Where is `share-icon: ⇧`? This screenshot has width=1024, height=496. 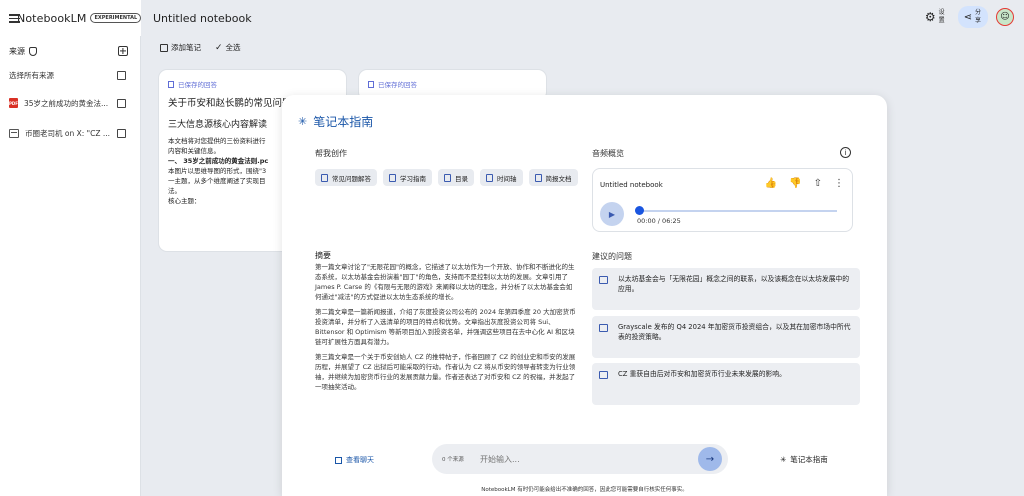 share-icon: ⇧ is located at coordinates (818, 183).